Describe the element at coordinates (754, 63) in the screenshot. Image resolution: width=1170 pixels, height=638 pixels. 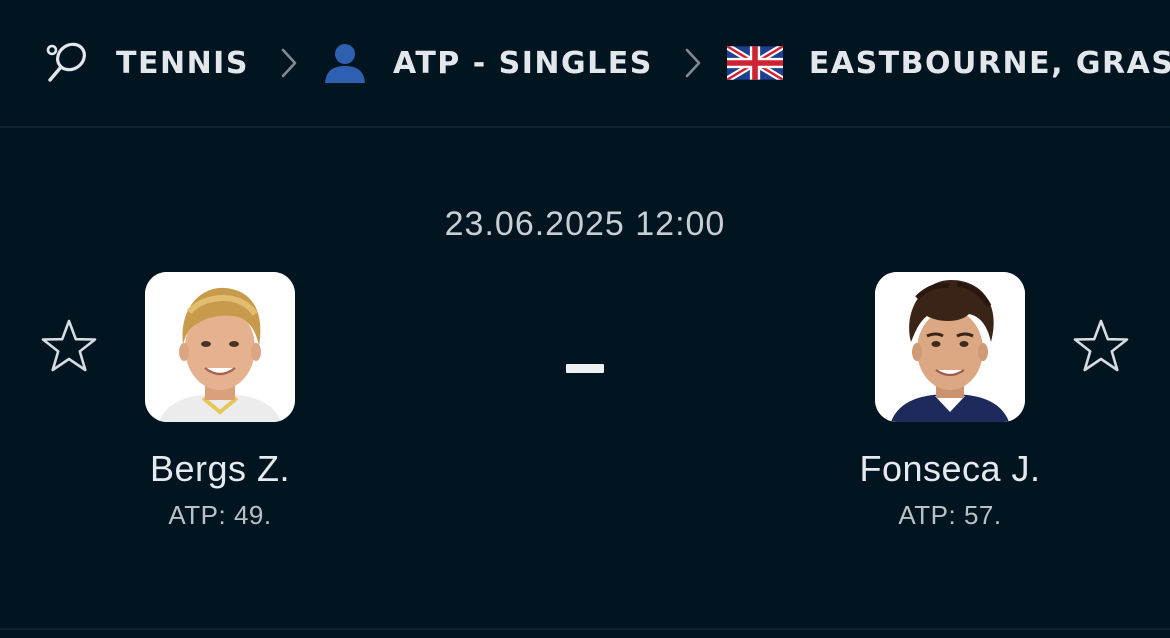
I see `uk-flag-icon` at that location.